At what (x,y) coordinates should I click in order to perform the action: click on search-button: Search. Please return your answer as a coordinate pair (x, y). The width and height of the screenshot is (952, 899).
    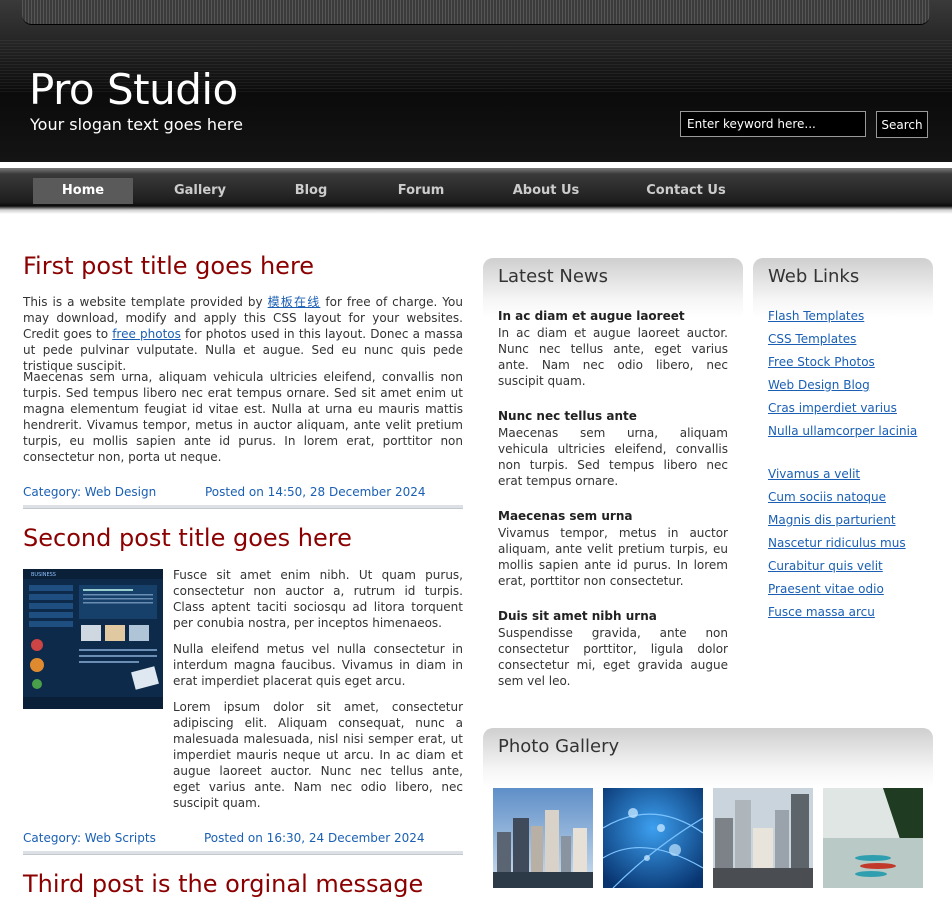
    Looking at the image, I should click on (902, 124).